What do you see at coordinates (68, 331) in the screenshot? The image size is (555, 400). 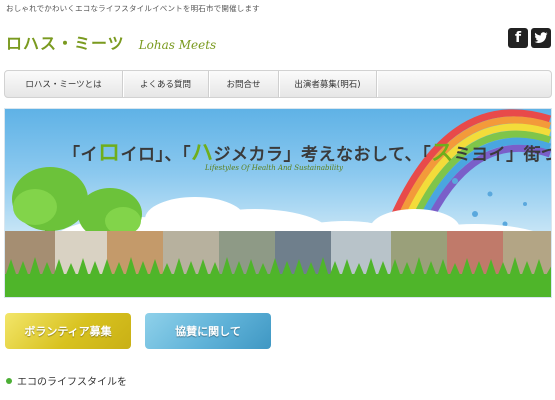 I see `volunteer-recruit-banner: ボランティア募集` at bounding box center [68, 331].